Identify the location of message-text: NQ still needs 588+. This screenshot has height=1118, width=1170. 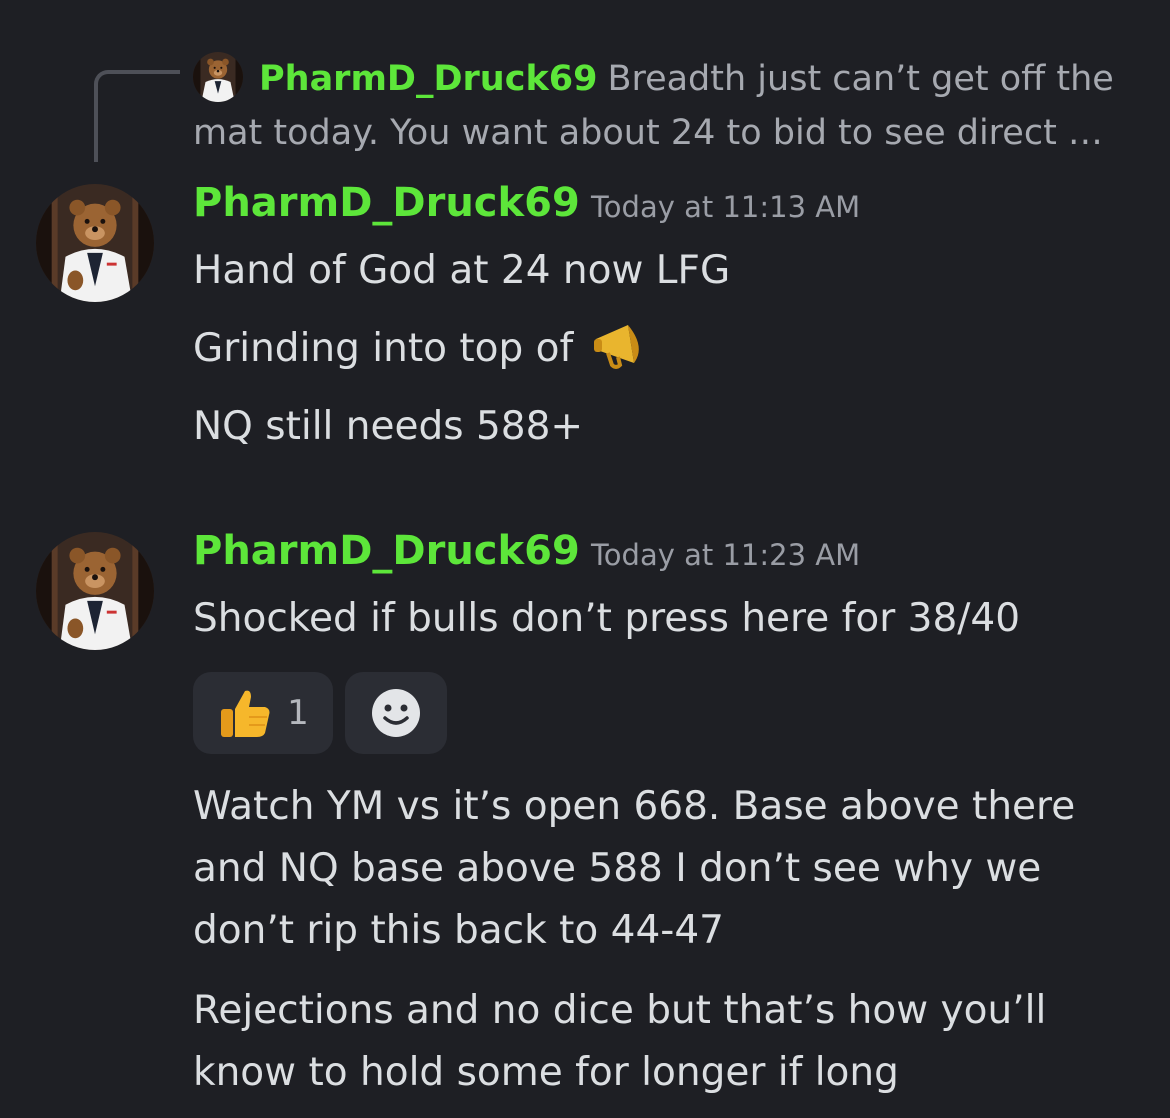
(388, 426).